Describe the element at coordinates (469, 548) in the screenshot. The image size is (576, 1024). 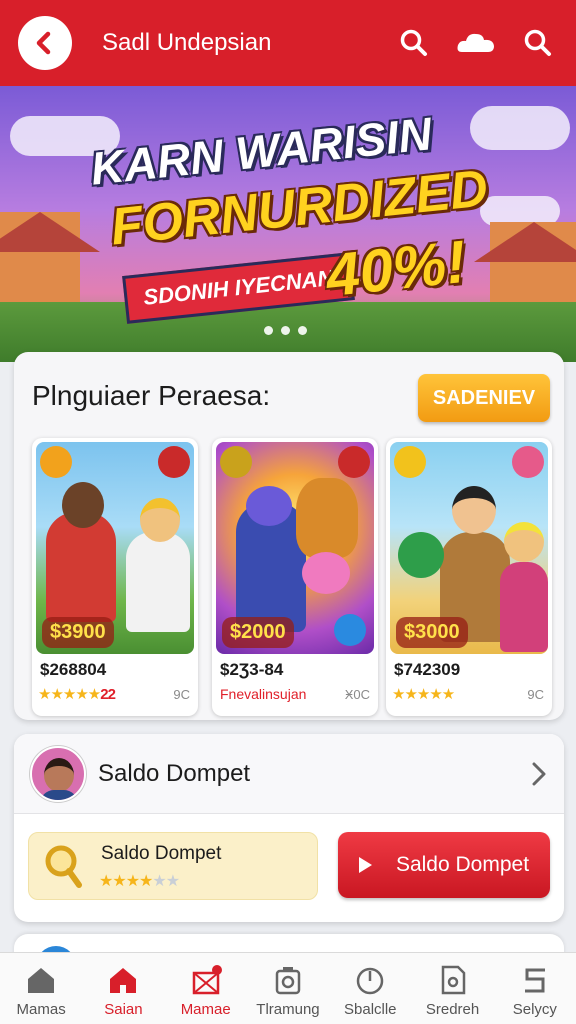
I see `game-thumbnail: $3000` at that location.